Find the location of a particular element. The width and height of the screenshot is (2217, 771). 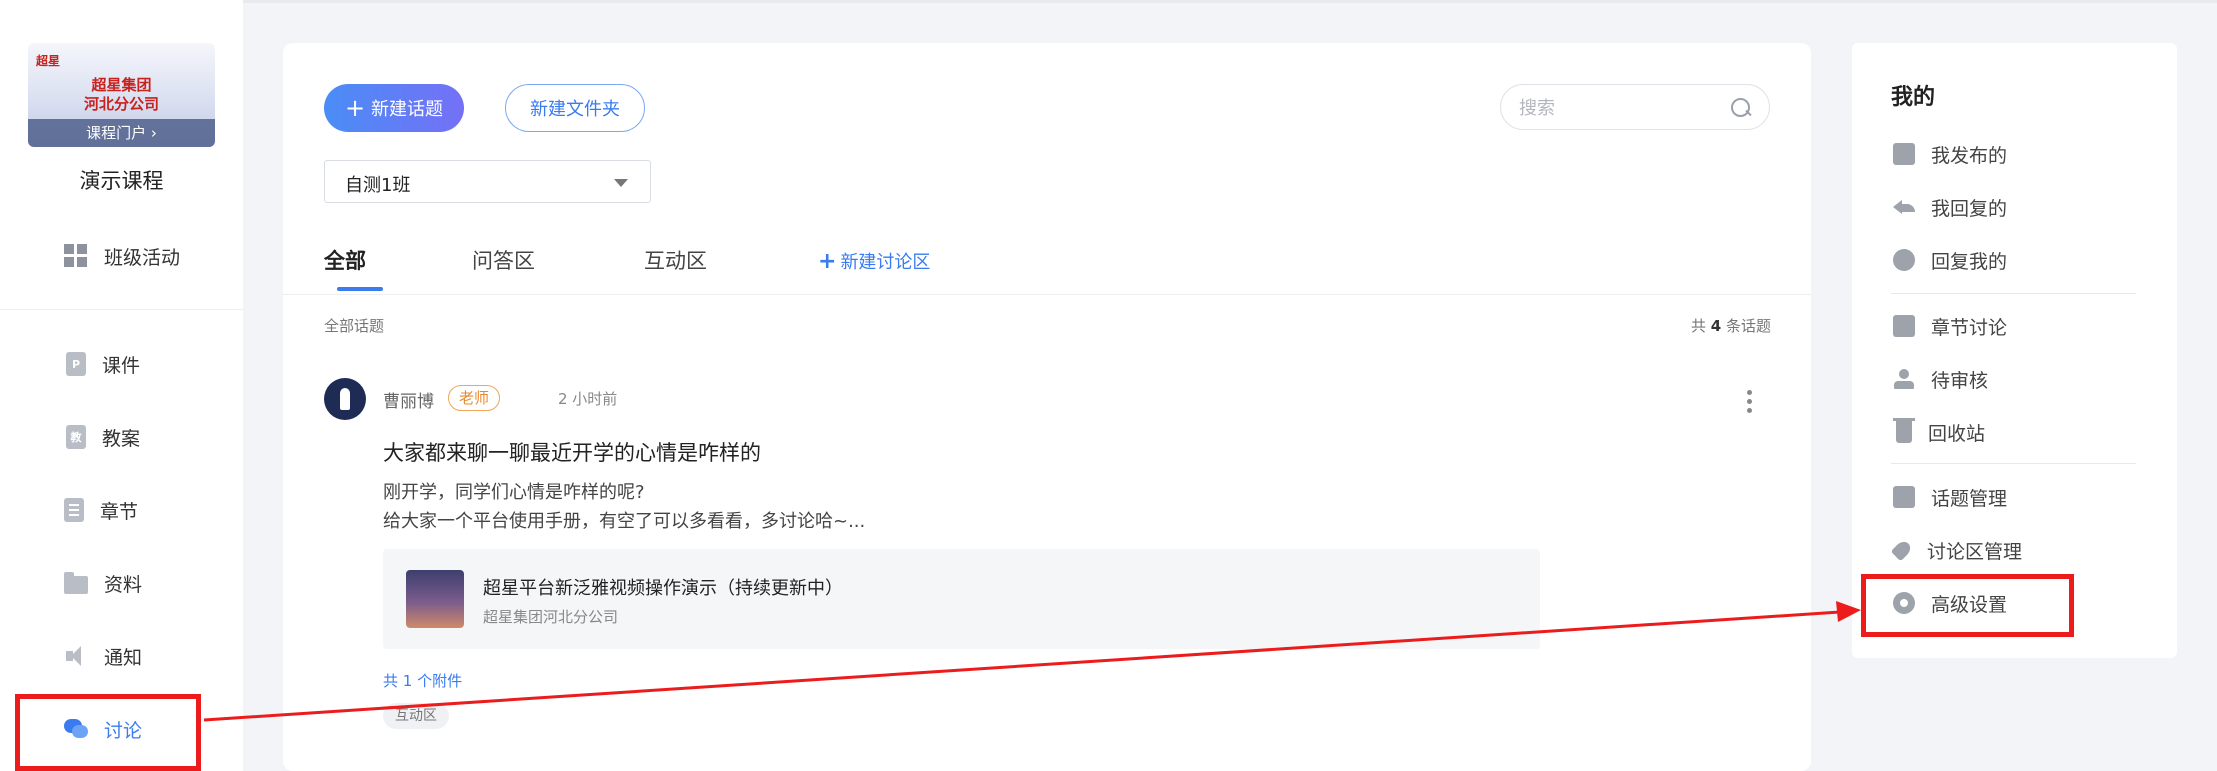

annotation-arrow is located at coordinates (1032, 661).